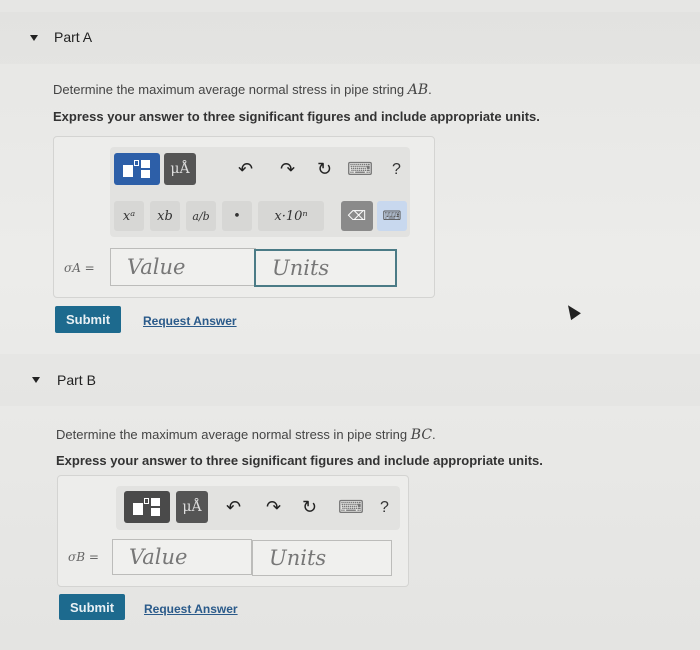 The width and height of the screenshot is (700, 650). What do you see at coordinates (322, 558) in the screenshot?
I see `part-b-units-input: Units` at bounding box center [322, 558].